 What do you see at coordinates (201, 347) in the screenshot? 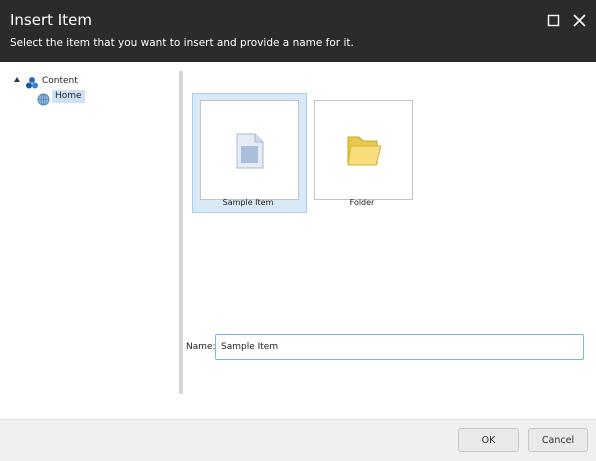
I see `name-label: Name:` at bounding box center [201, 347].